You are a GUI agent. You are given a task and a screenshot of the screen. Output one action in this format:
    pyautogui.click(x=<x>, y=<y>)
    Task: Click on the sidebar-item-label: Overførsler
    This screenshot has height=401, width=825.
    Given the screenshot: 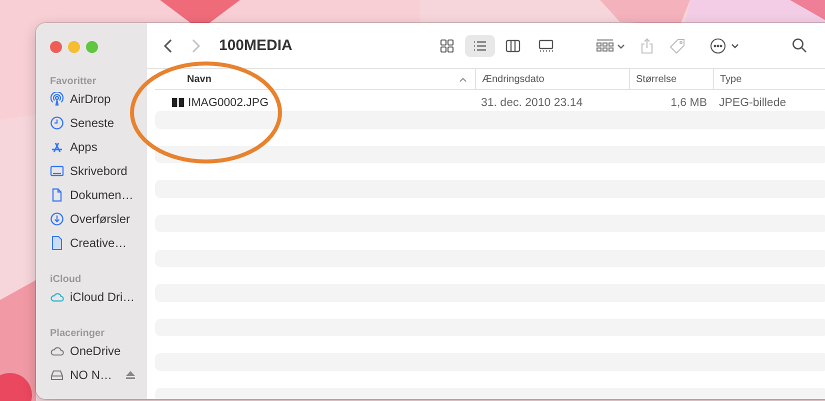 What is the action you would take?
    pyautogui.click(x=100, y=219)
    